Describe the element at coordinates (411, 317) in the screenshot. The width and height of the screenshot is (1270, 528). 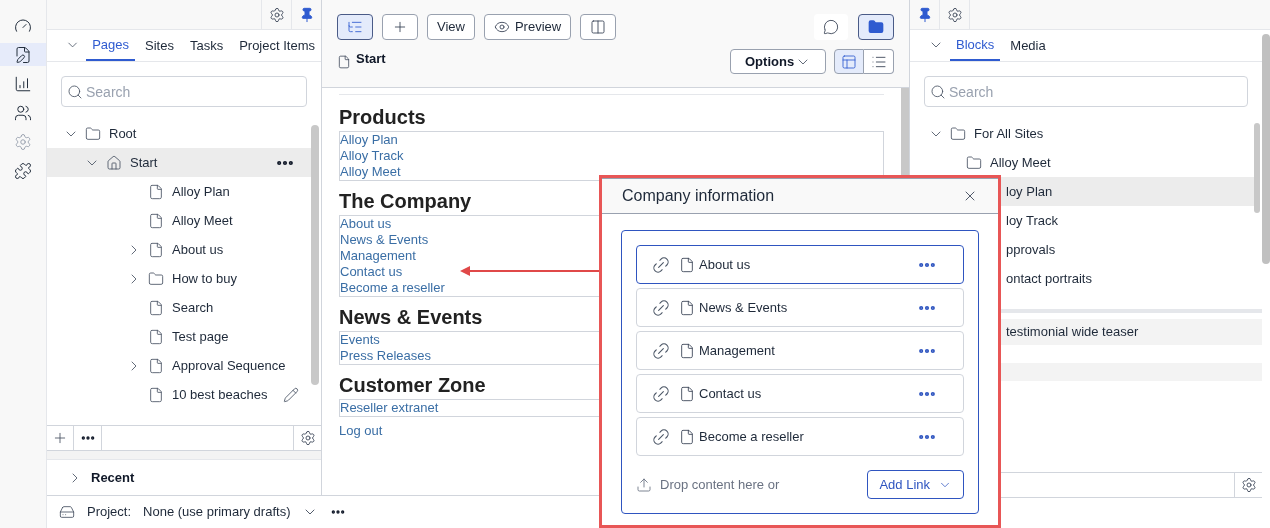
I see `section-heading: News & Events` at that location.